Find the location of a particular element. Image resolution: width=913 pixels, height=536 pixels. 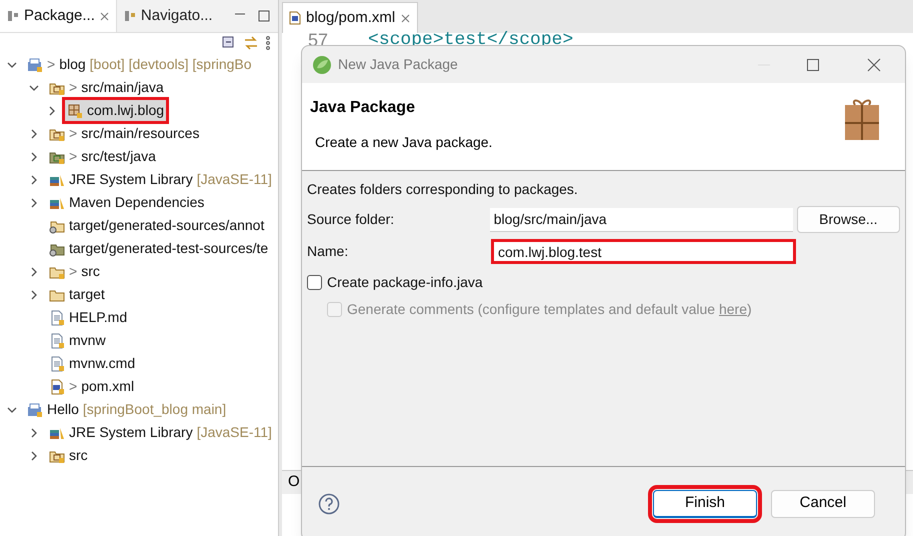

cancel-button: Cancel is located at coordinates (823, 504).